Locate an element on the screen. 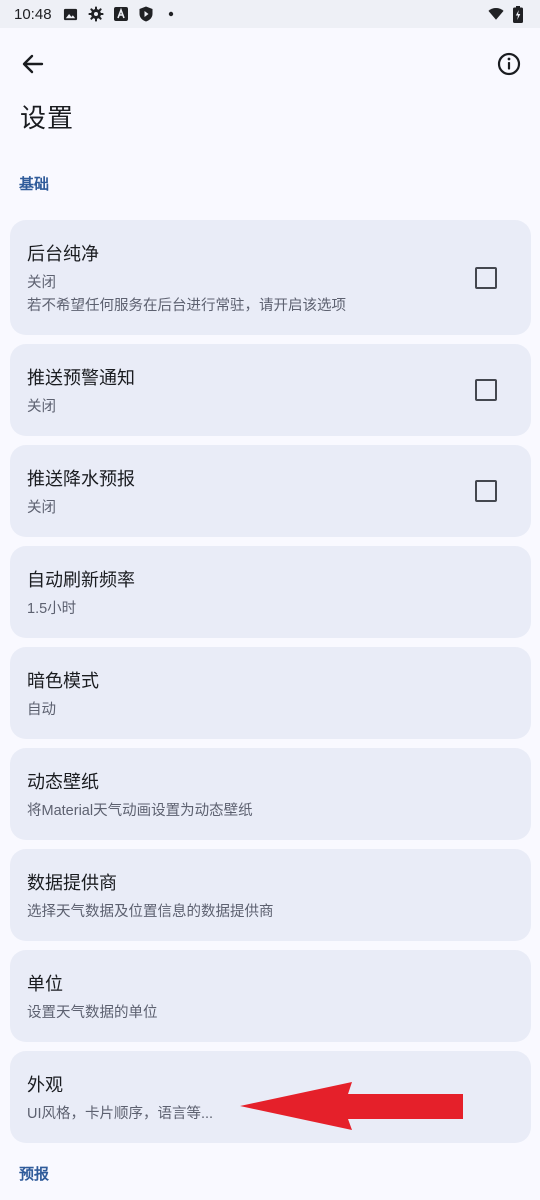 Image resolution: width=540 pixels, height=1200 pixels. setting-title: 数据提供商 is located at coordinates (72, 883).